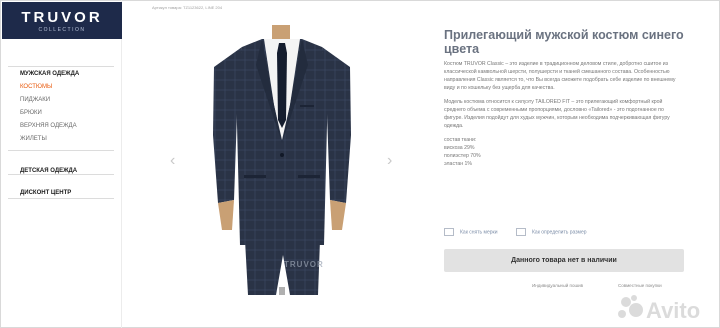 This screenshot has width=720, height=328. Describe the element at coordinates (559, 232) in the screenshot. I see `size-link-label: Как определить размер` at that location.